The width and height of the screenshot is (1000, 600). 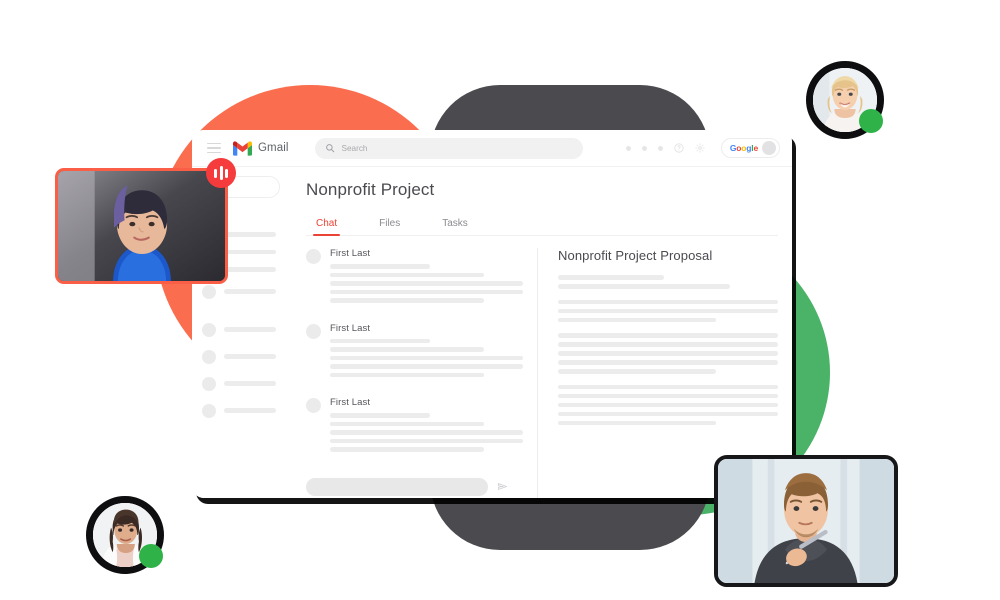 I want to click on audio-bars-icon, so click(x=221, y=173).